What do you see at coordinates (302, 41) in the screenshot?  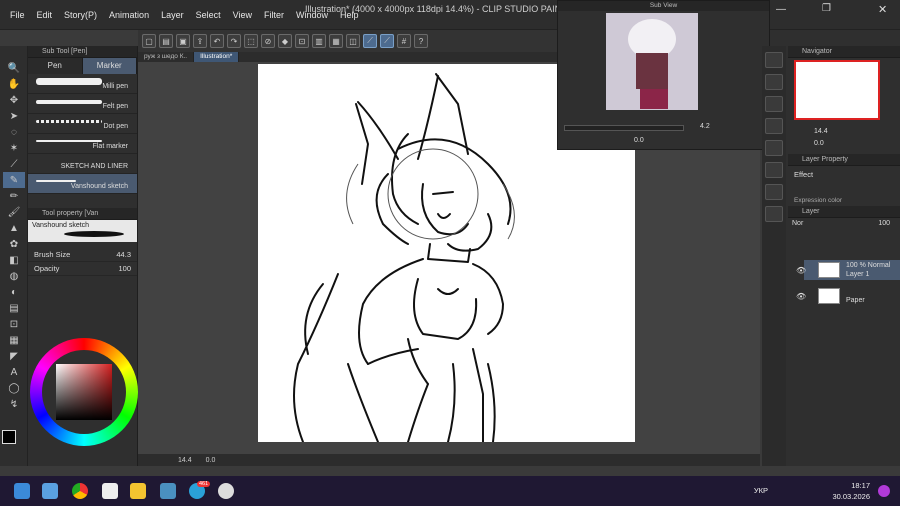 I see `transform-icon: ⊡` at bounding box center [302, 41].